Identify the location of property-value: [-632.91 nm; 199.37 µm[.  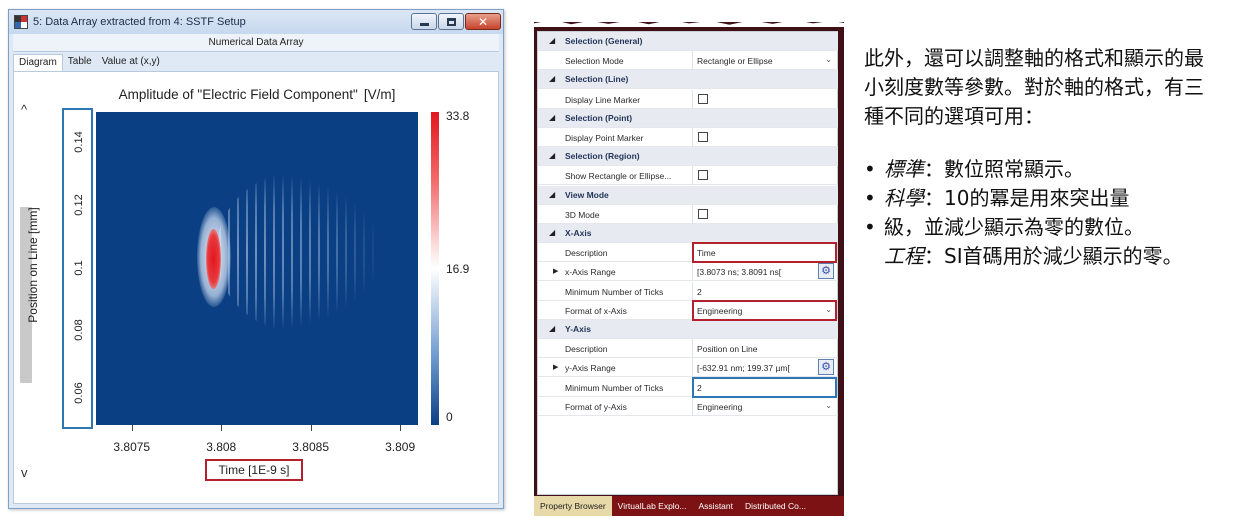
(743, 368).